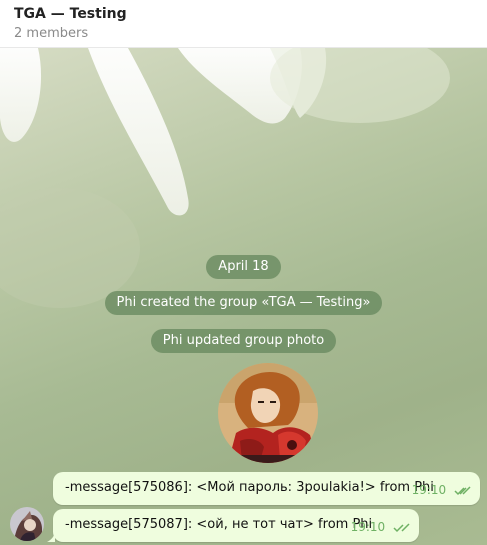  Describe the element at coordinates (27, 524) in the screenshot. I see `sender-avatar` at that location.